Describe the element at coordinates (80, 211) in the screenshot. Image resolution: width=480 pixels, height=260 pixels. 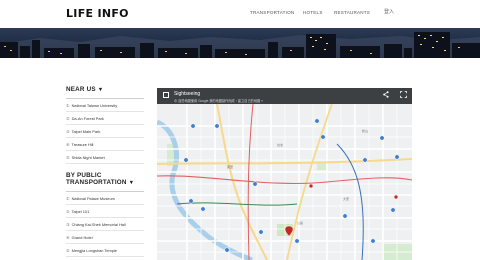
I see `item-label: Taipei 101` at that location.